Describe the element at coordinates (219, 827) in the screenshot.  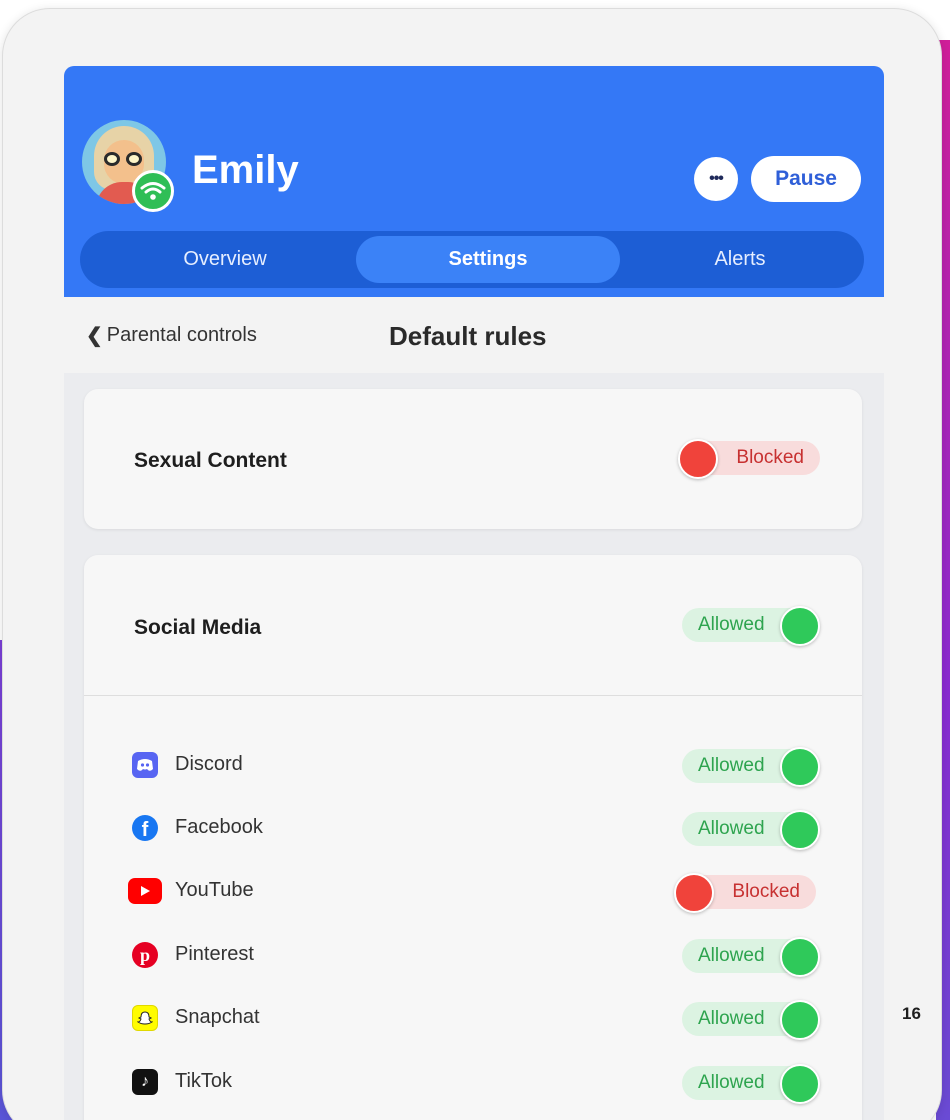
I see `app-name: Facebook` at that location.